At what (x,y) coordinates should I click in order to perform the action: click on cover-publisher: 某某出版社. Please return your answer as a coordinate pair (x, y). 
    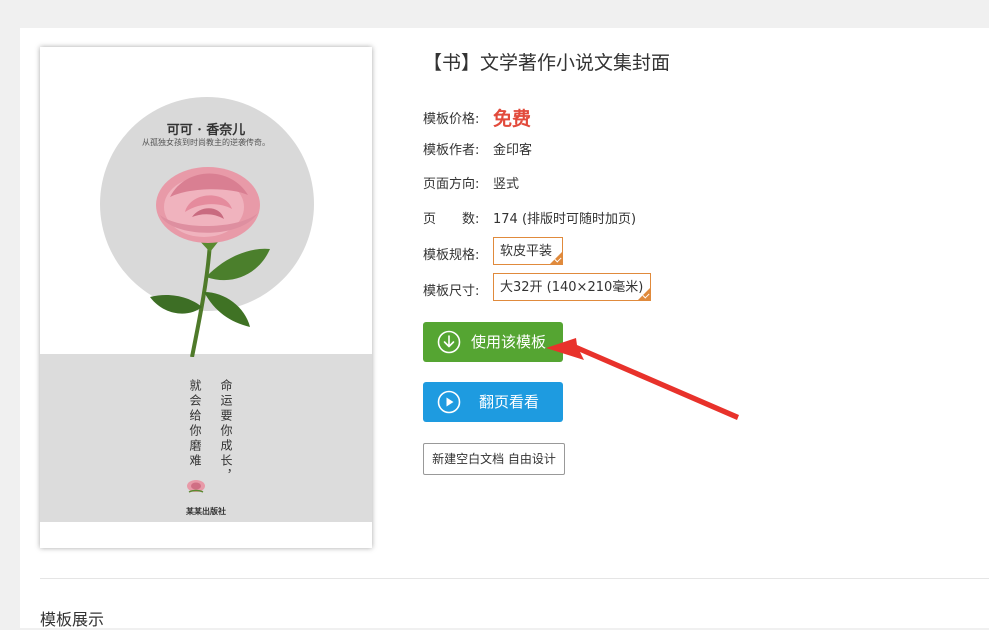
    Looking at the image, I should click on (206, 511).